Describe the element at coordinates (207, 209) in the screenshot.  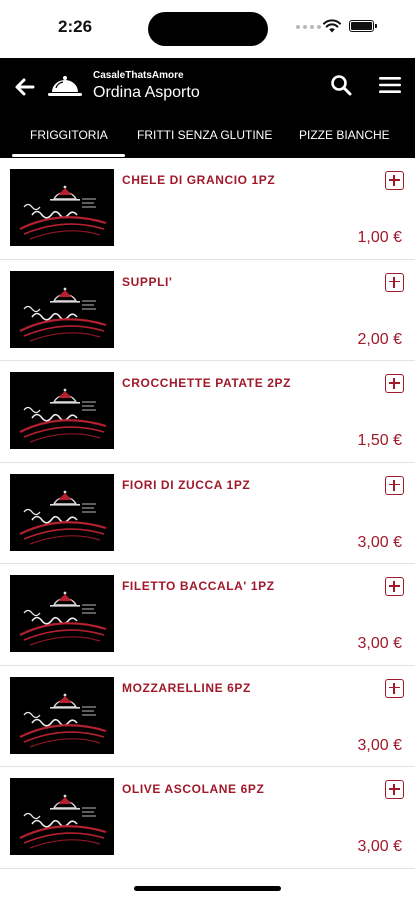
I see `product-row: CHELE DI GRANCIO 1PZ 1,00 €` at that location.